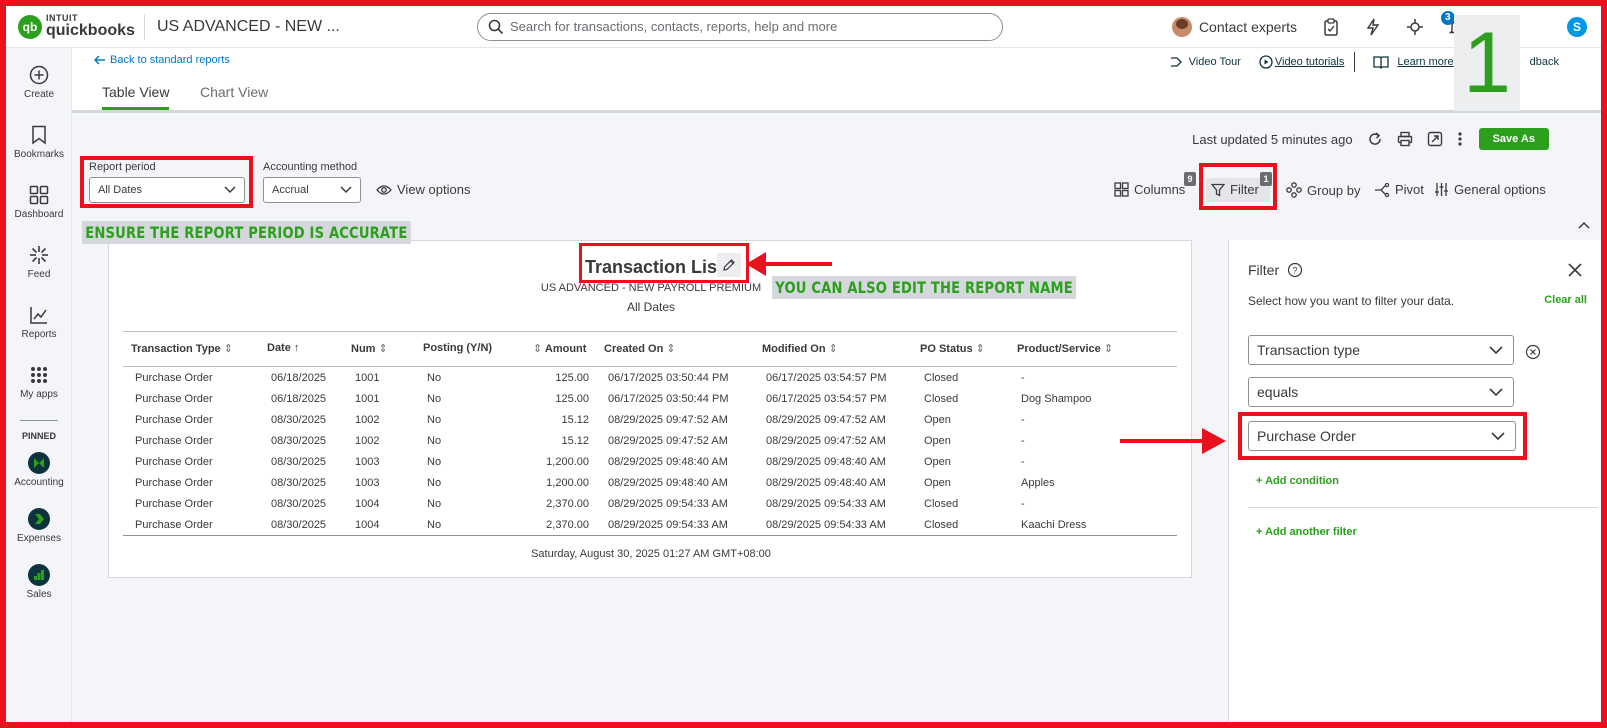 Image resolution: width=1607 pixels, height=728 pixels. What do you see at coordinates (81, 26) in the screenshot?
I see `quickbooks-logo: qb INTUIT quickbooks` at bounding box center [81, 26].